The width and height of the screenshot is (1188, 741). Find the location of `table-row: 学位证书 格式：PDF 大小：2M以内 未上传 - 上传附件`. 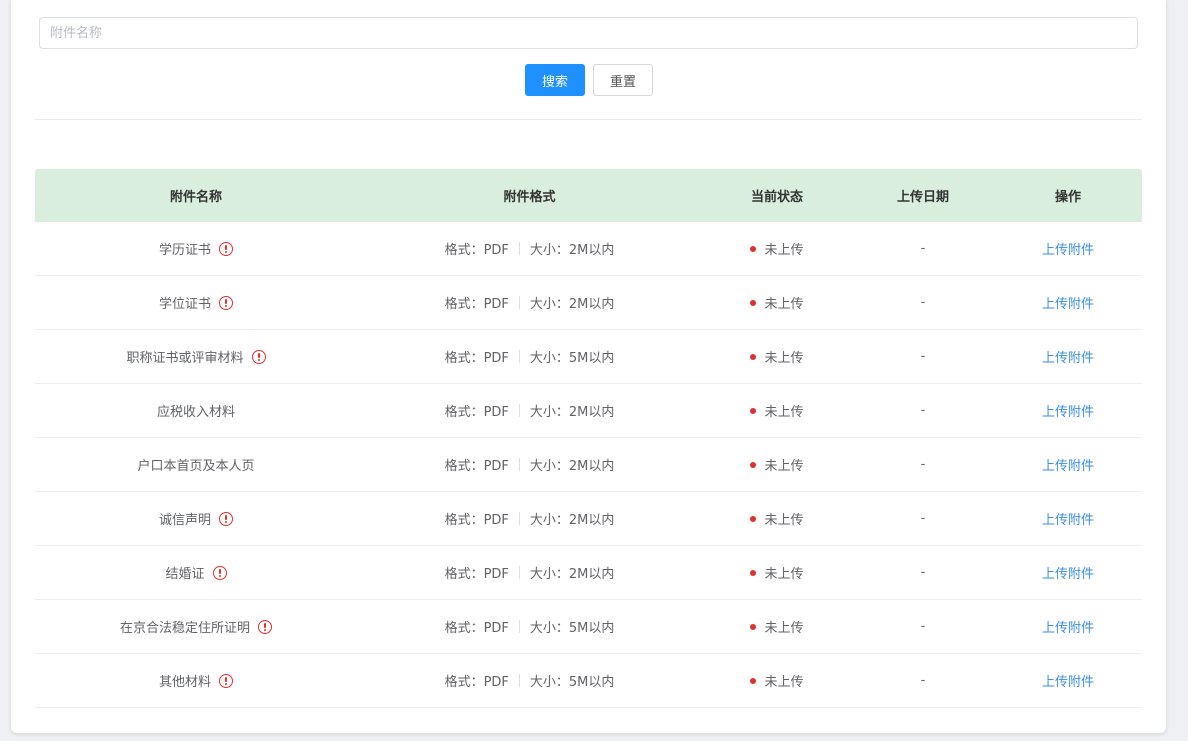

table-row: 学位证书 格式：PDF 大小：2M以内 未上传 - 上传附件 is located at coordinates (588, 303).